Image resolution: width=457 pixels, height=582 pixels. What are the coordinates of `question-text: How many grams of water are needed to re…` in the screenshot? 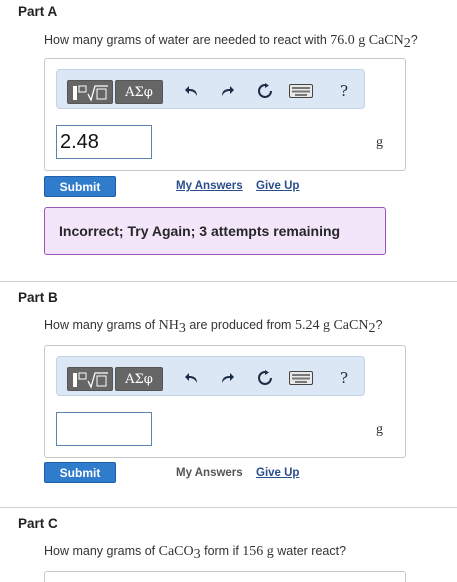 It's located at (187, 40).